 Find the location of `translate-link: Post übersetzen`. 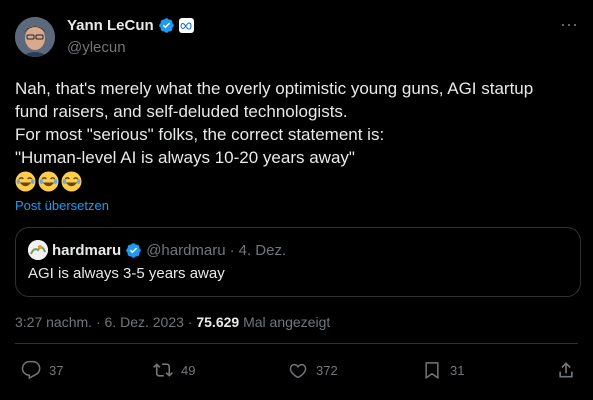

translate-link: Post übersetzen is located at coordinates (62, 205).